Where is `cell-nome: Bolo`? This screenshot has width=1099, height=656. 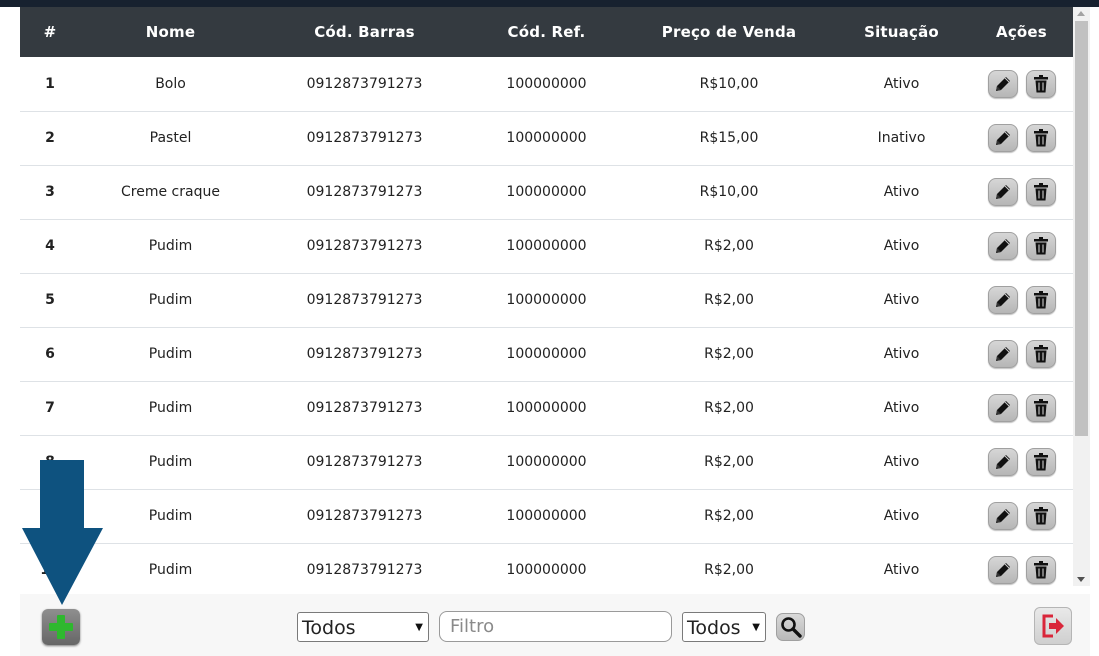
cell-nome: Bolo is located at coordinates (170, 83).